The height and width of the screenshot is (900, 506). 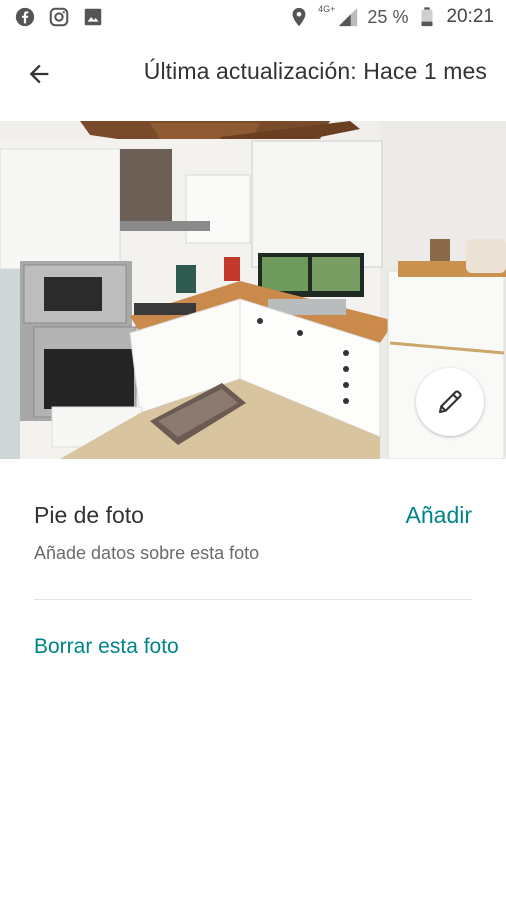 I want to click on signal-icon, so click(x=348, y=17).